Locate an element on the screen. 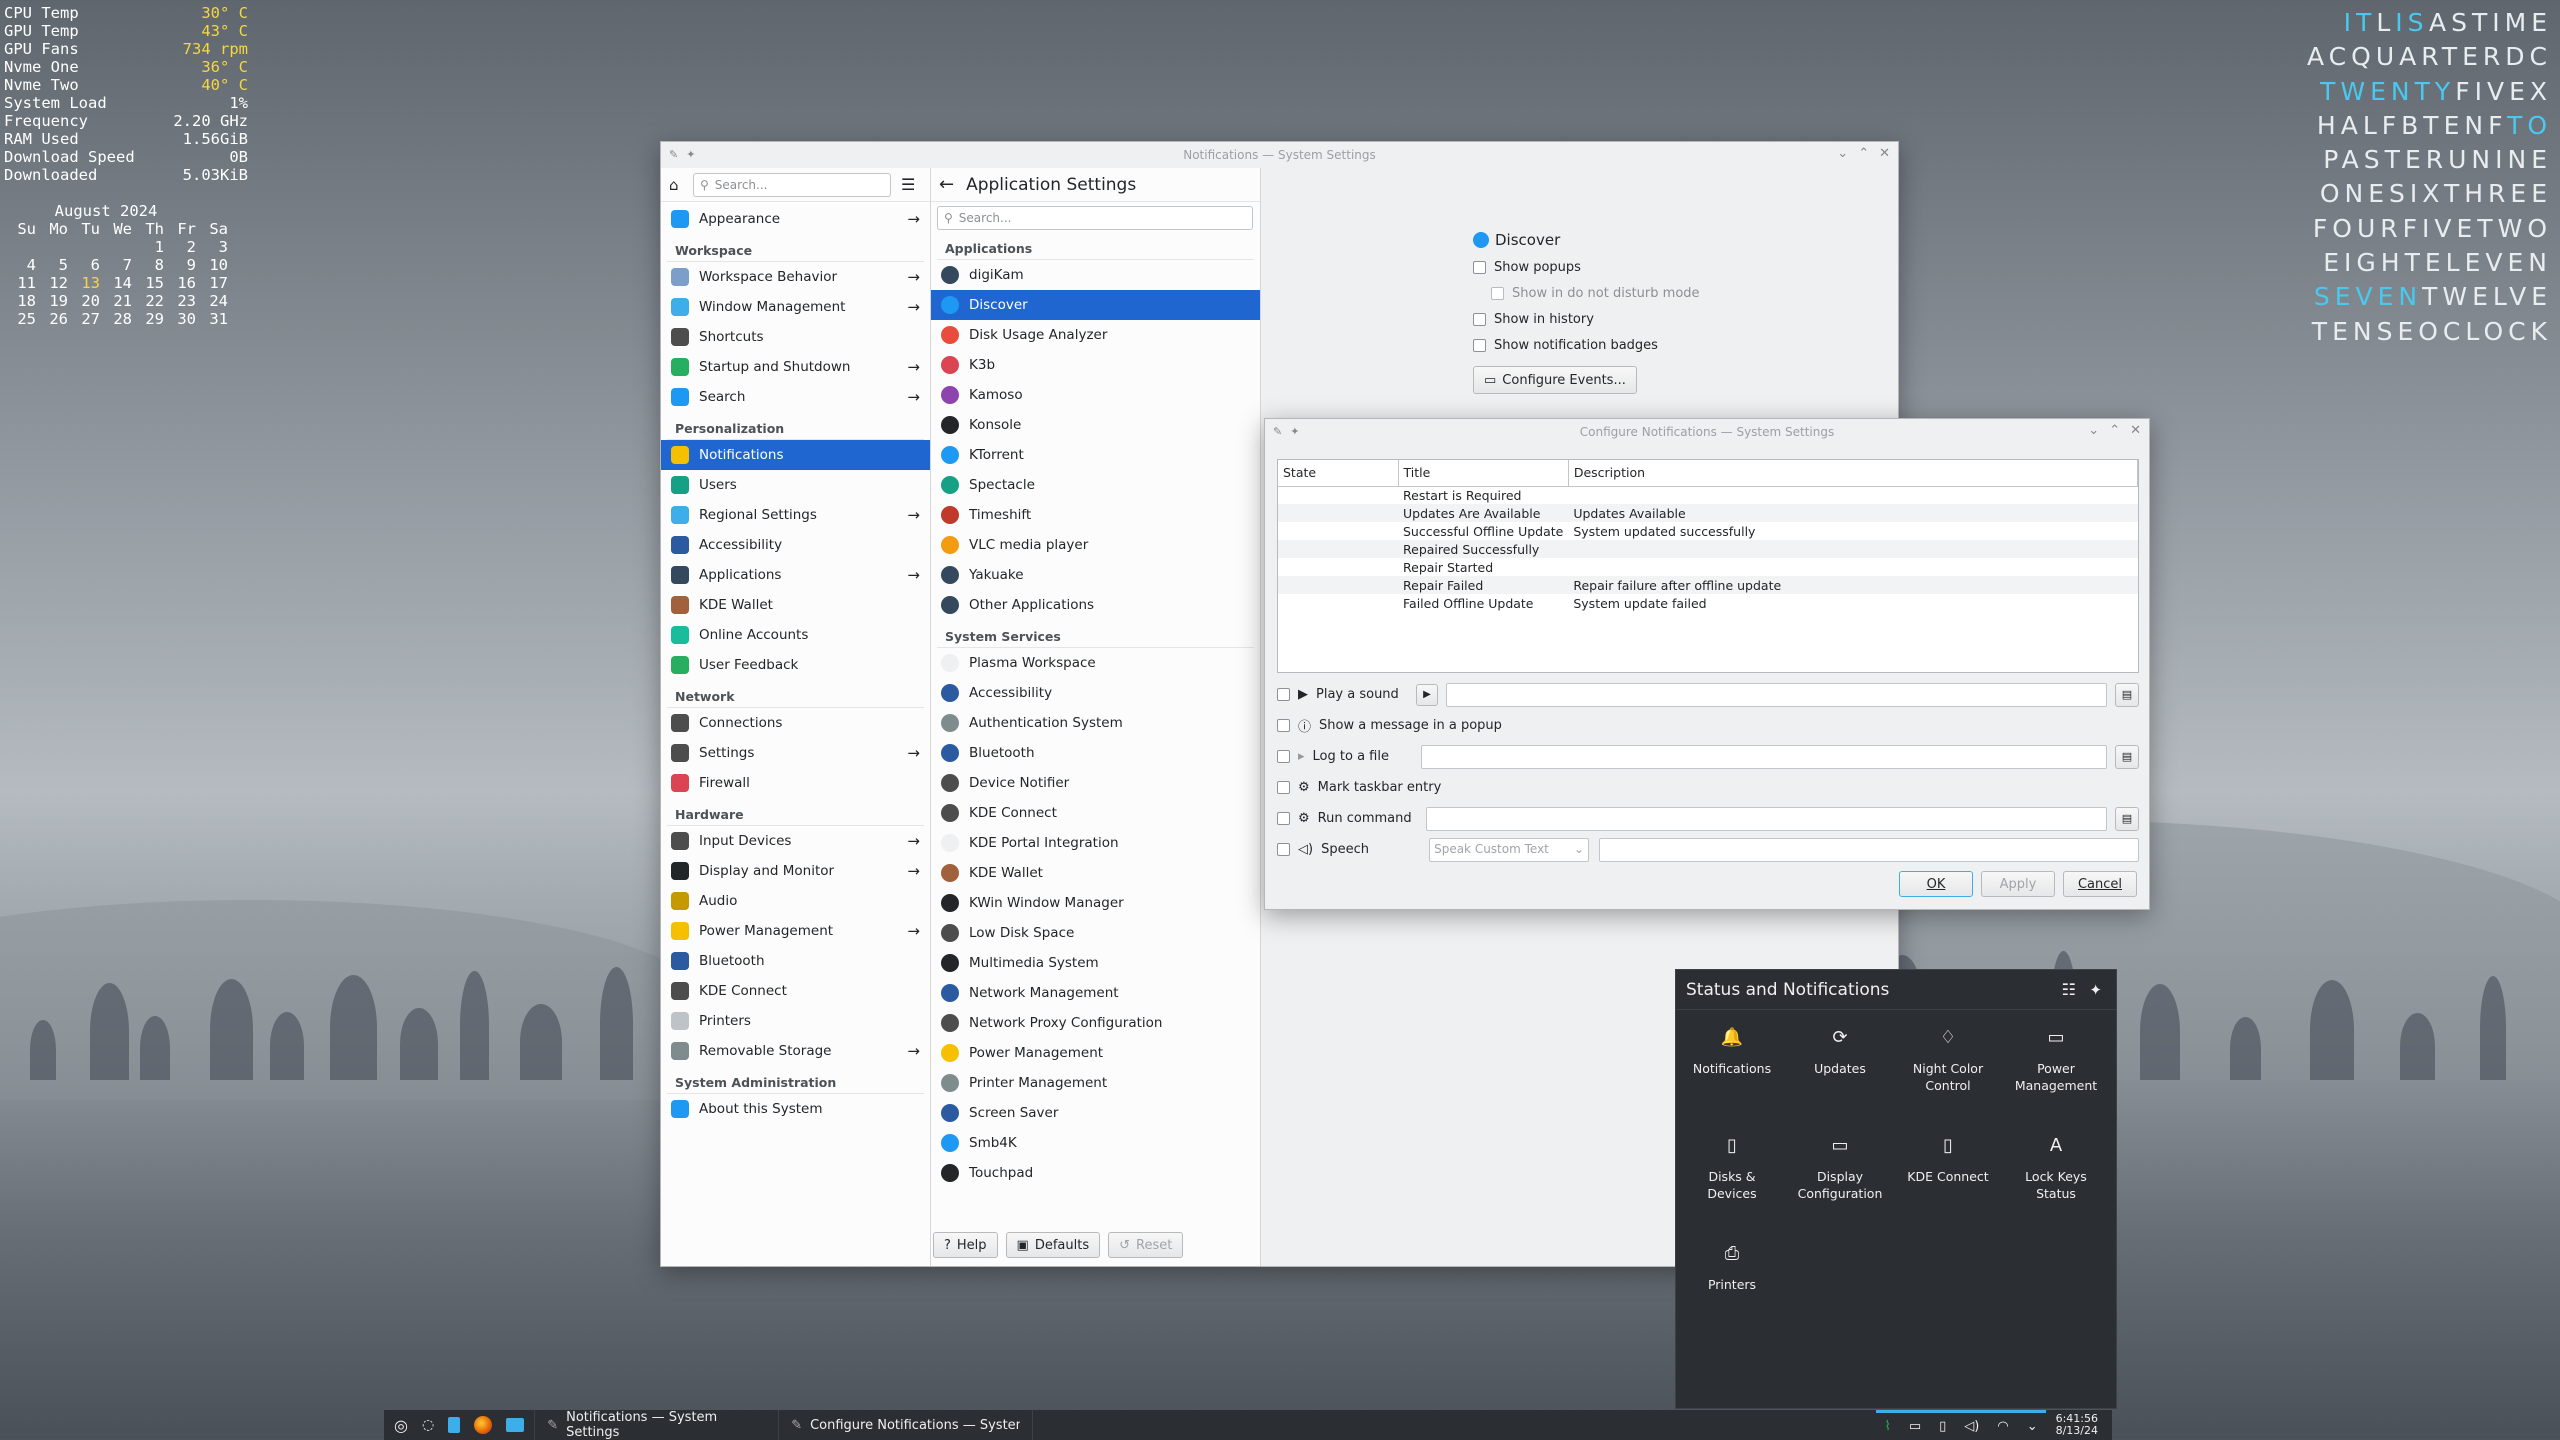 This screenshot has height=1440, width=2560. speech-text-field is located at coordinates (1869, 849).